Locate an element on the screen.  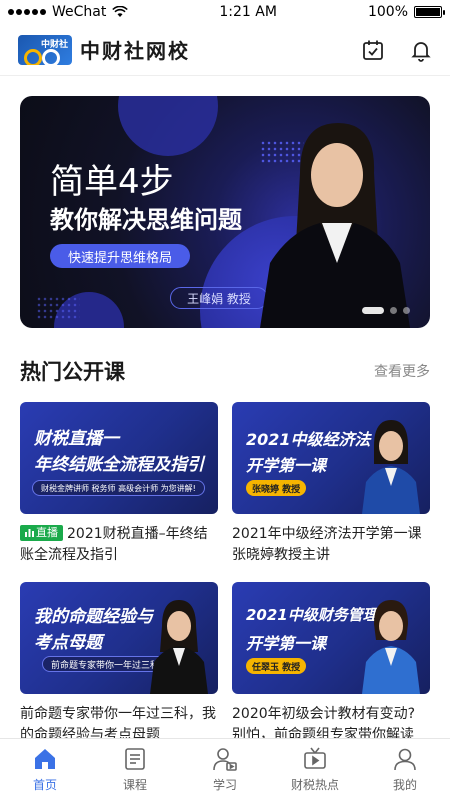
course-thumbnail: 2021中级经济法 开学第一课 张晓婷 教授 is located at coordinates (331, 458).